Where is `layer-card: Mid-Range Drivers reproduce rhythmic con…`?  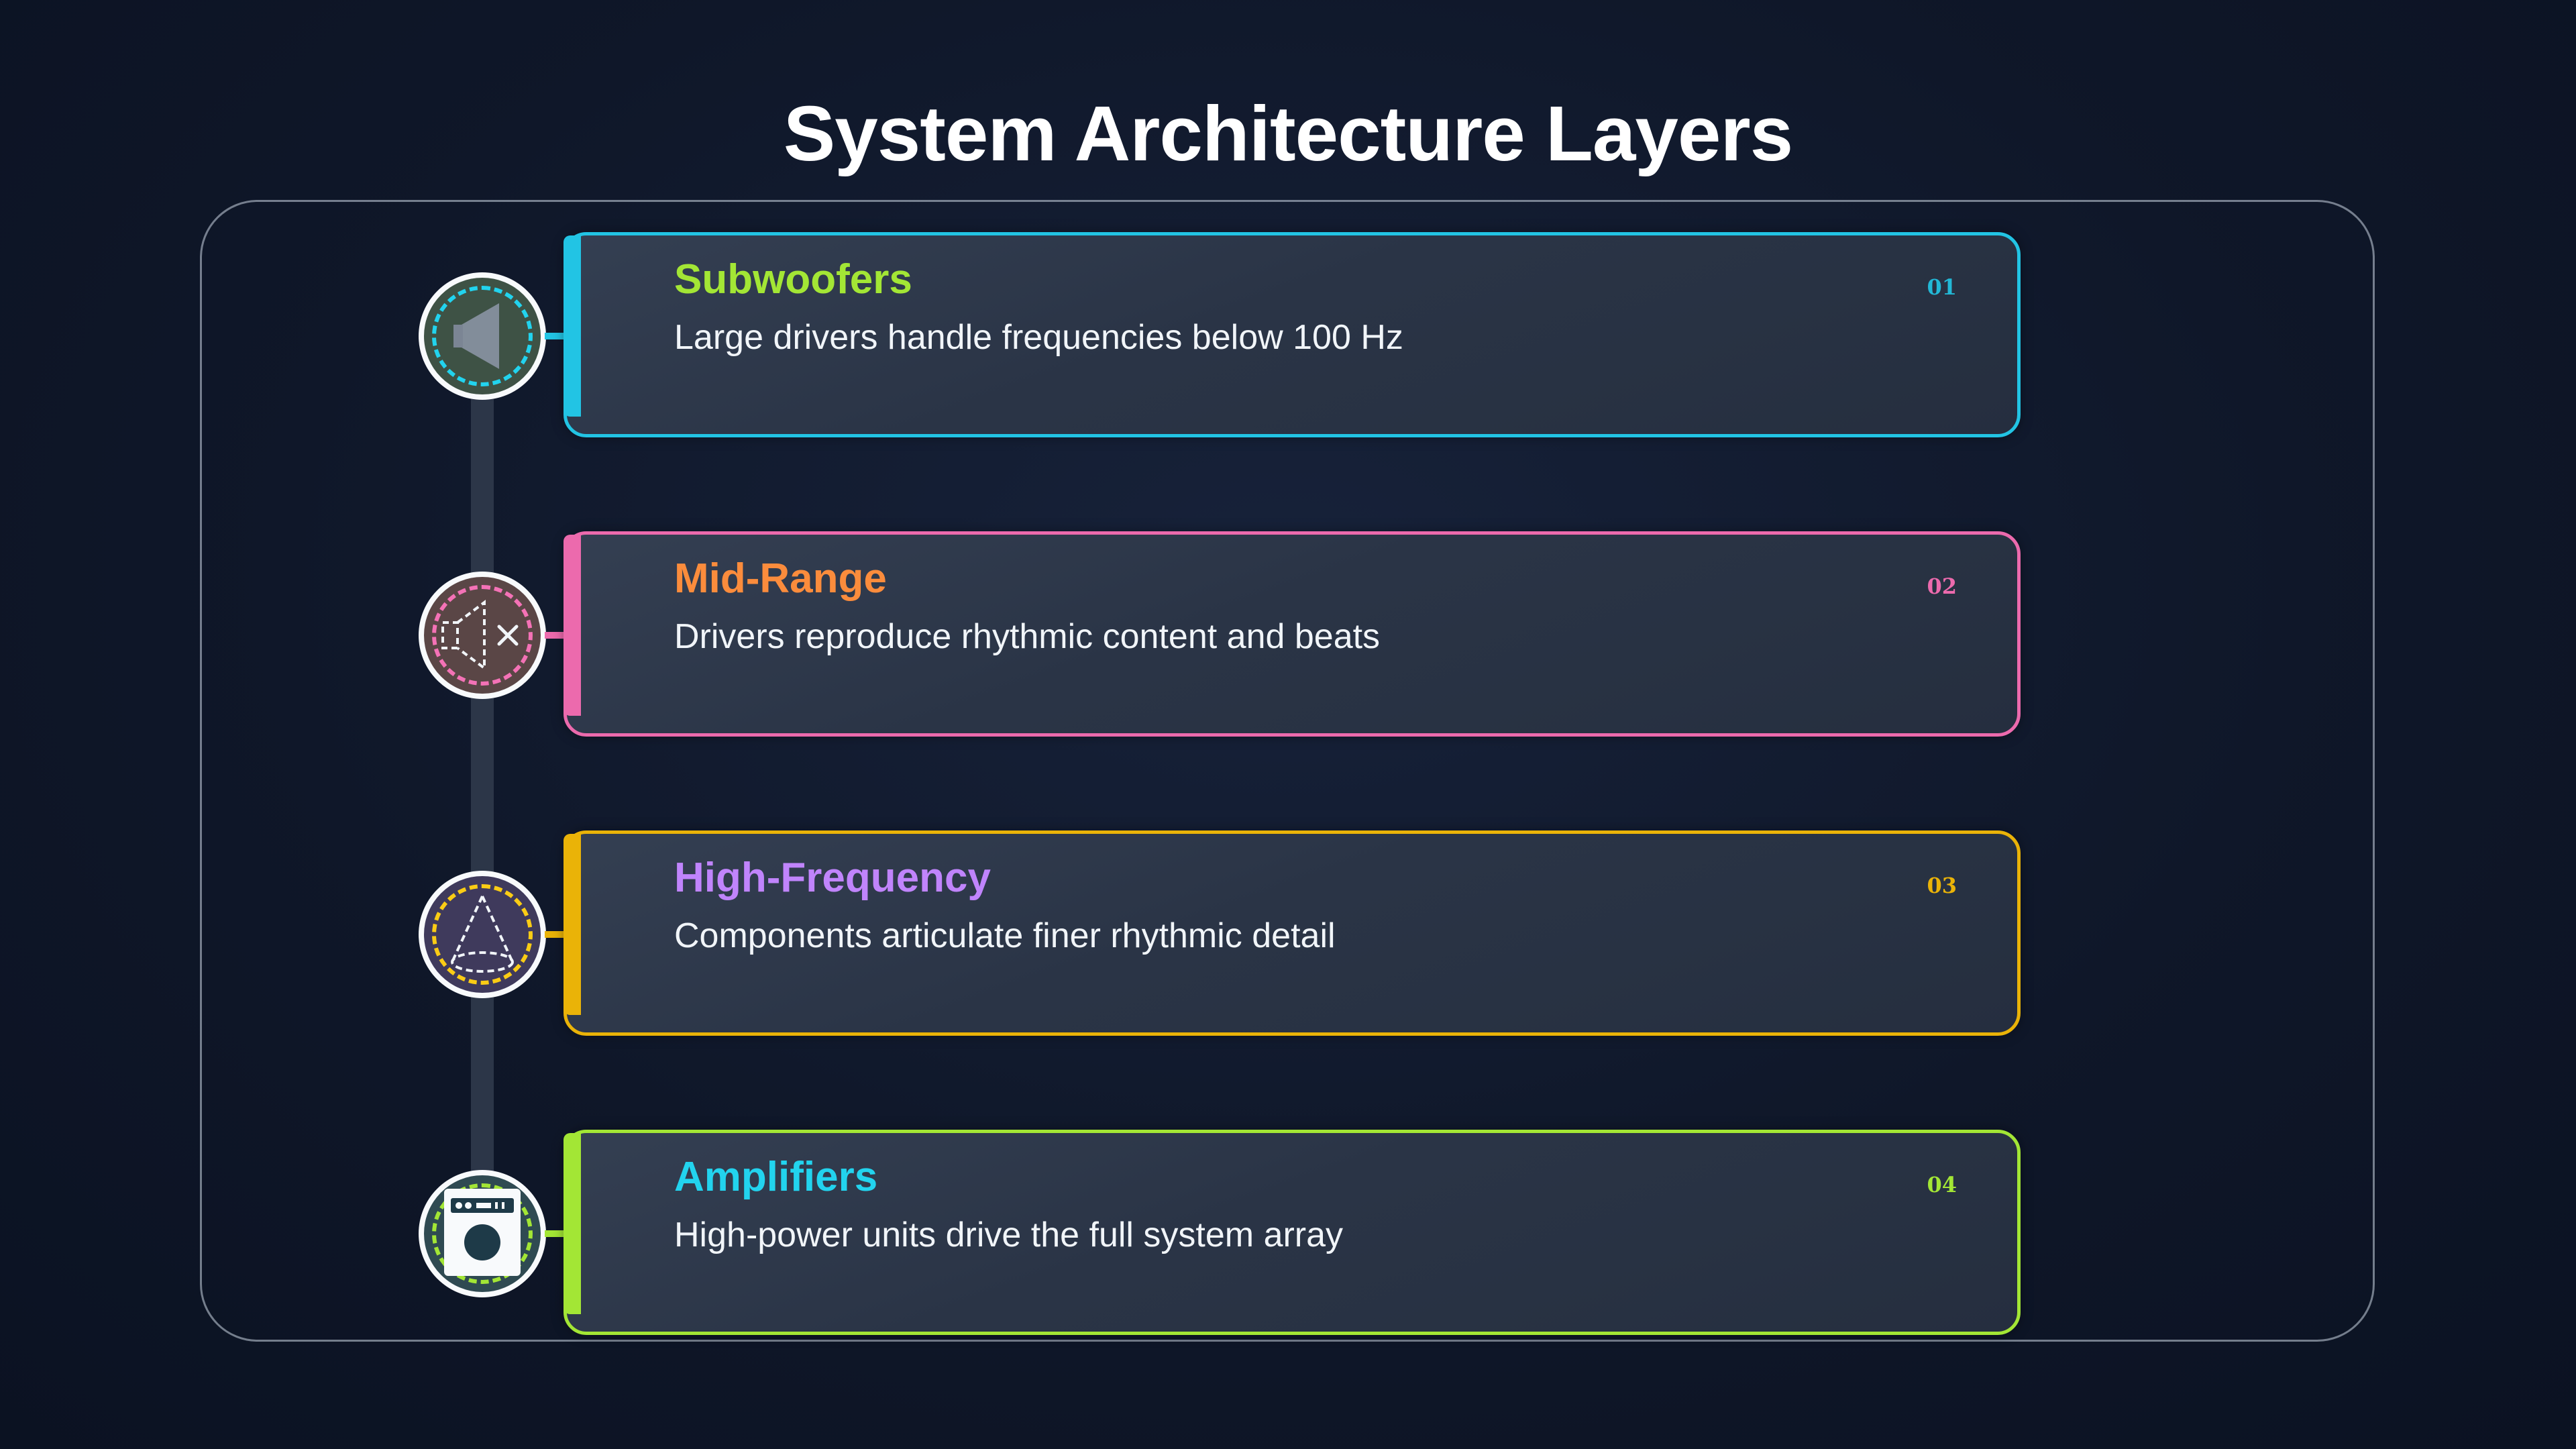
layer-card: Mid-Range Drivers reproduce rhythmic con… is located at coordinates (1292, 634).